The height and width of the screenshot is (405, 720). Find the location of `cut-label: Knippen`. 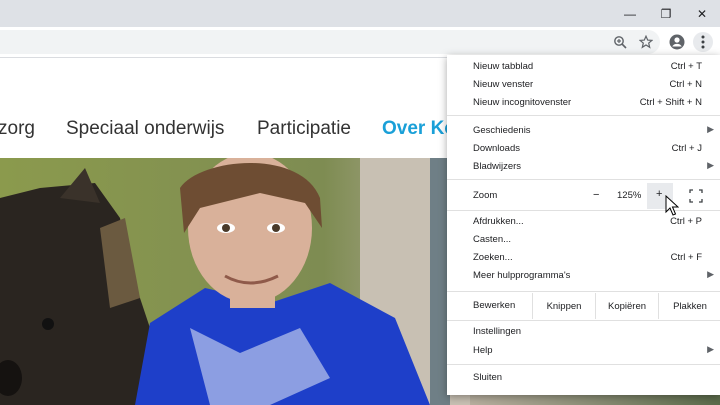

cut-label: Knippen is located at coordinates (564, 306).